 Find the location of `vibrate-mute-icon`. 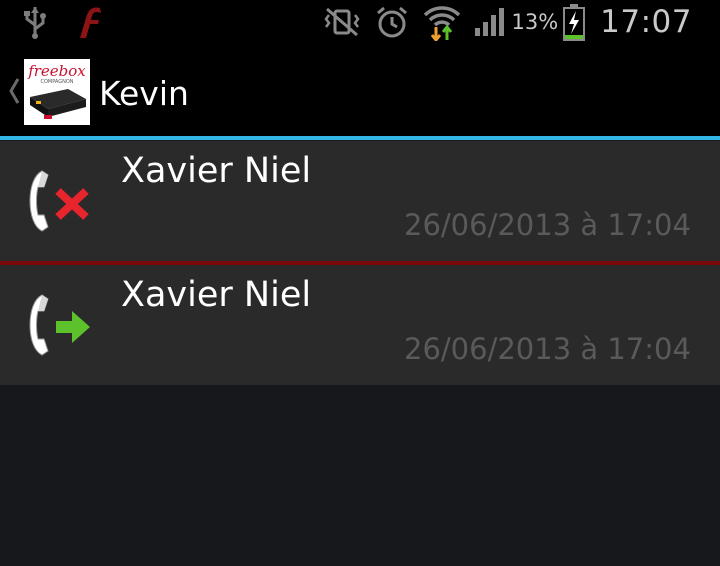

vibrate-mute-icon is located at coordinates (342, 22).